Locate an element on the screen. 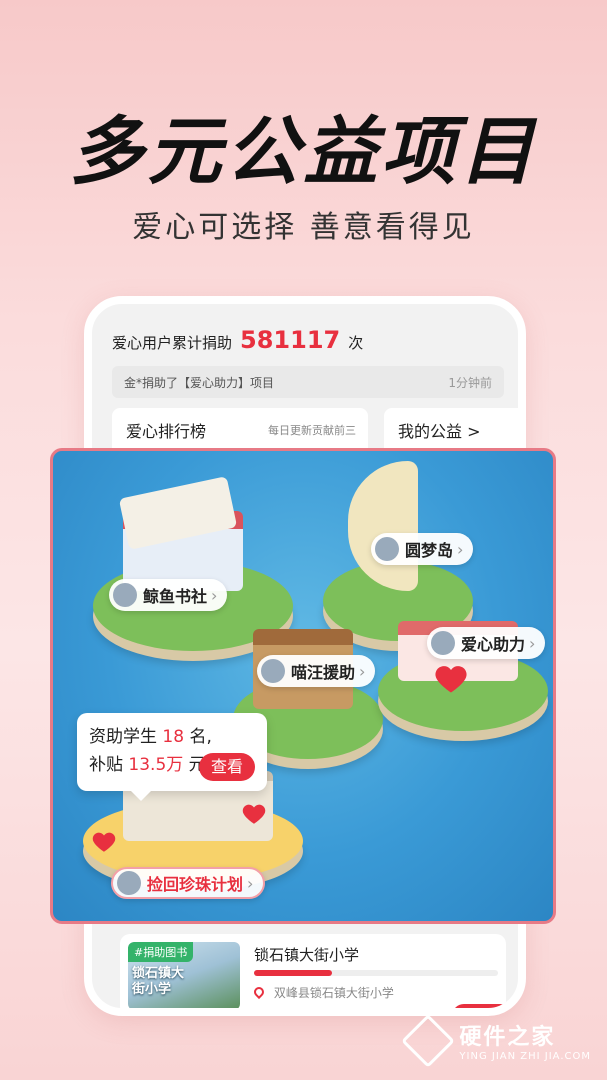  stat-label: 爱心用户累计捐助 is located at coordinates (172, 343).